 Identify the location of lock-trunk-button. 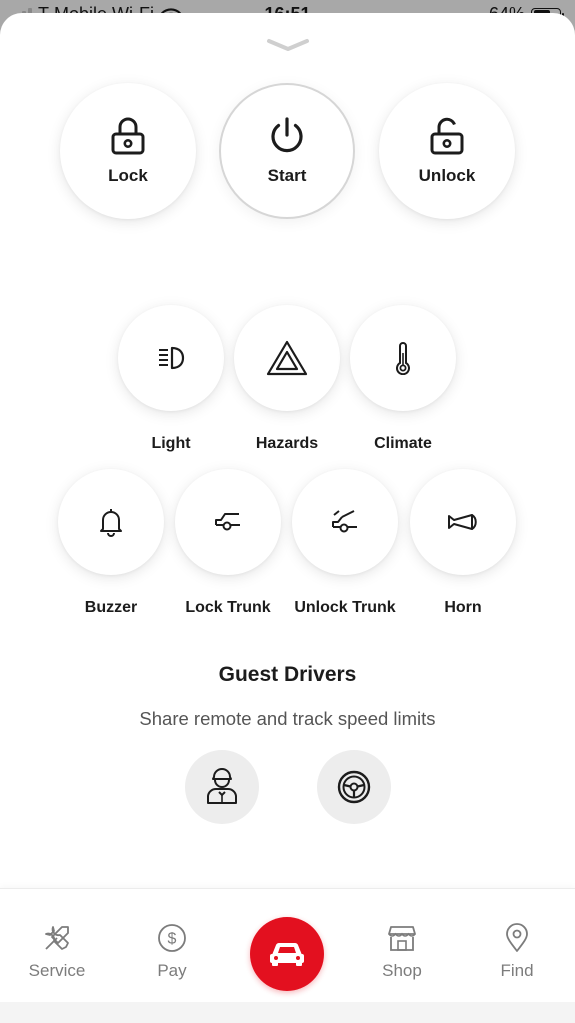
(228, 522).